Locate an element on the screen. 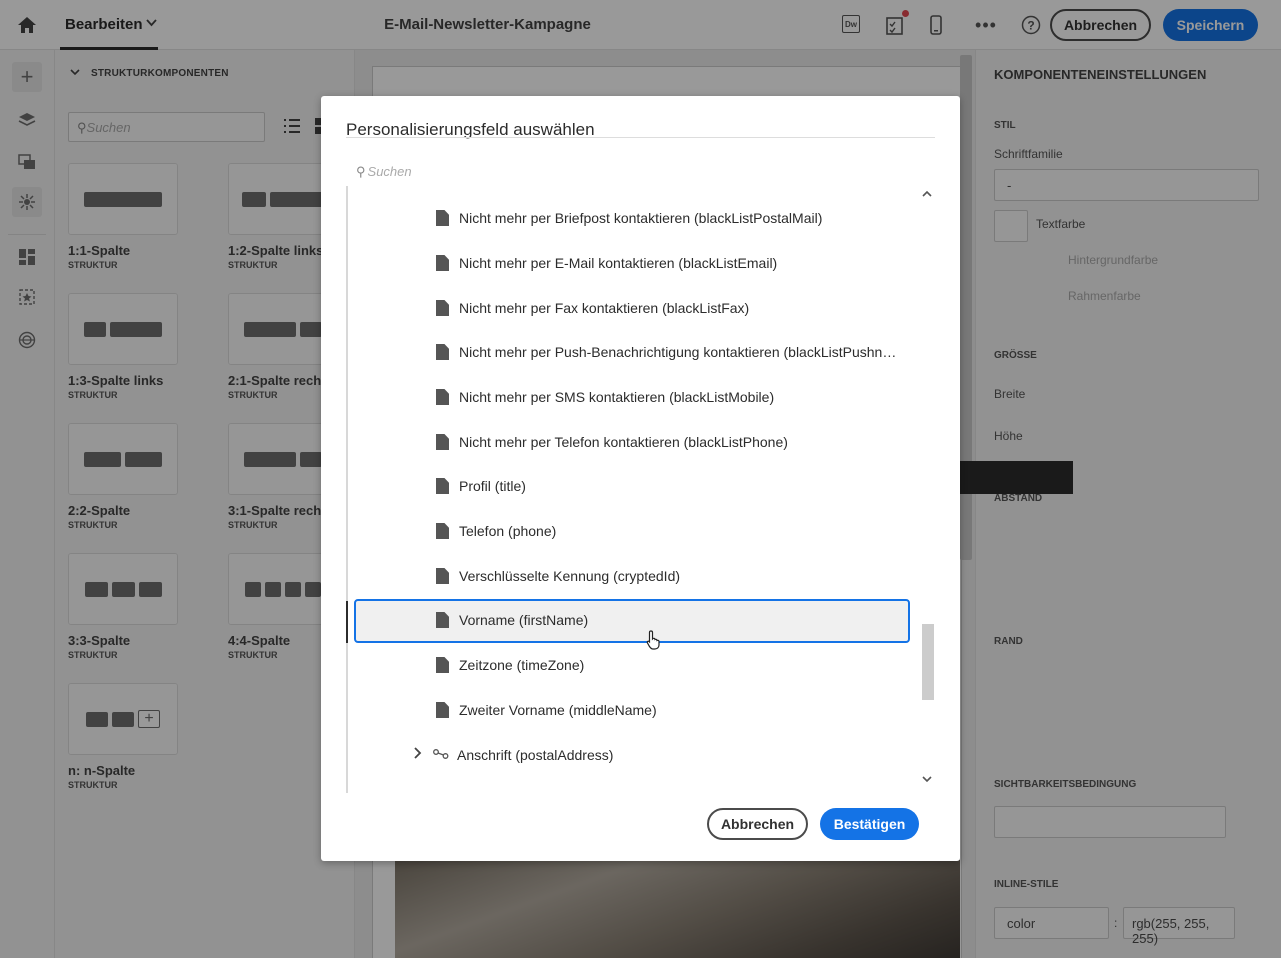 This screenshot has width=1281, height=958. list-item-label: Anschrift (postalAddress) is located at coordinates (535, 755).